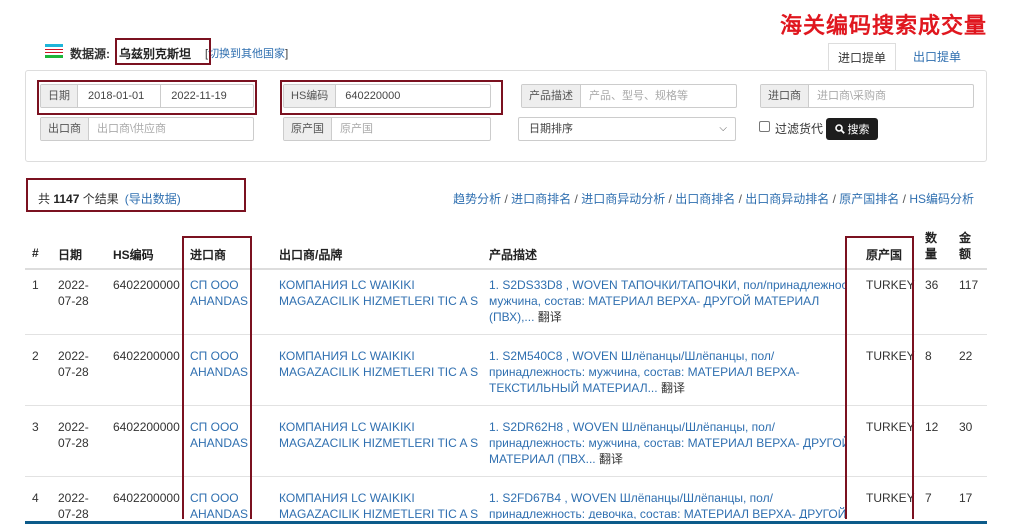 The width and height of the screenshot is (1031, 528). What do you see at coordinates (799, 129) in the screenshot?
I see `filter-cargo-label: 过滤货代` at bounding box center [799, 129].